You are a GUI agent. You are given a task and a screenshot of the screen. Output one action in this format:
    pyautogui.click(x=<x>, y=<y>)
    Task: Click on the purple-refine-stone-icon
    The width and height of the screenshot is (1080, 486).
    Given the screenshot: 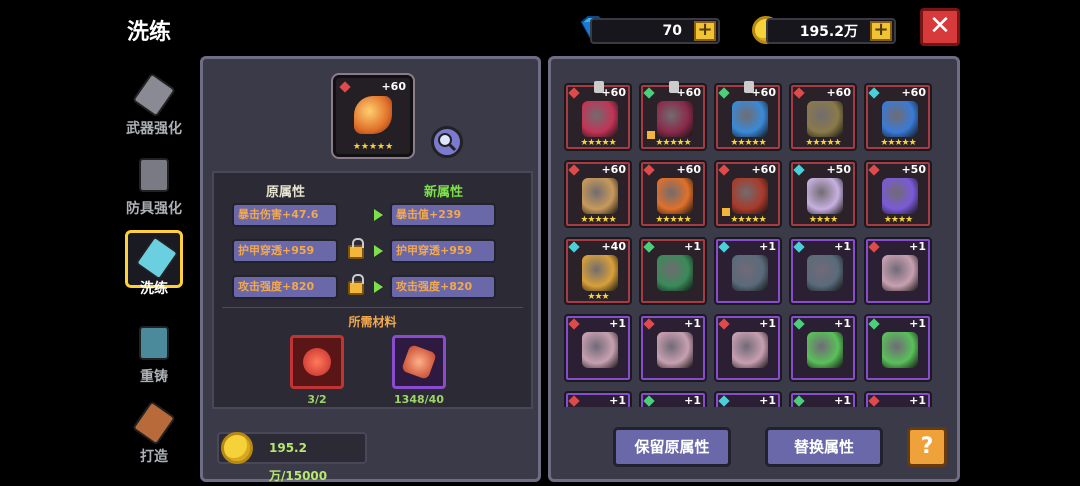 What is the action you would take?
    pyautogui.click(x=419, y=362)
    